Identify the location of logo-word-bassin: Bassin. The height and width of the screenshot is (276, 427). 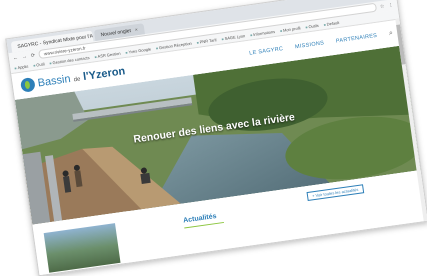
(54, 81).